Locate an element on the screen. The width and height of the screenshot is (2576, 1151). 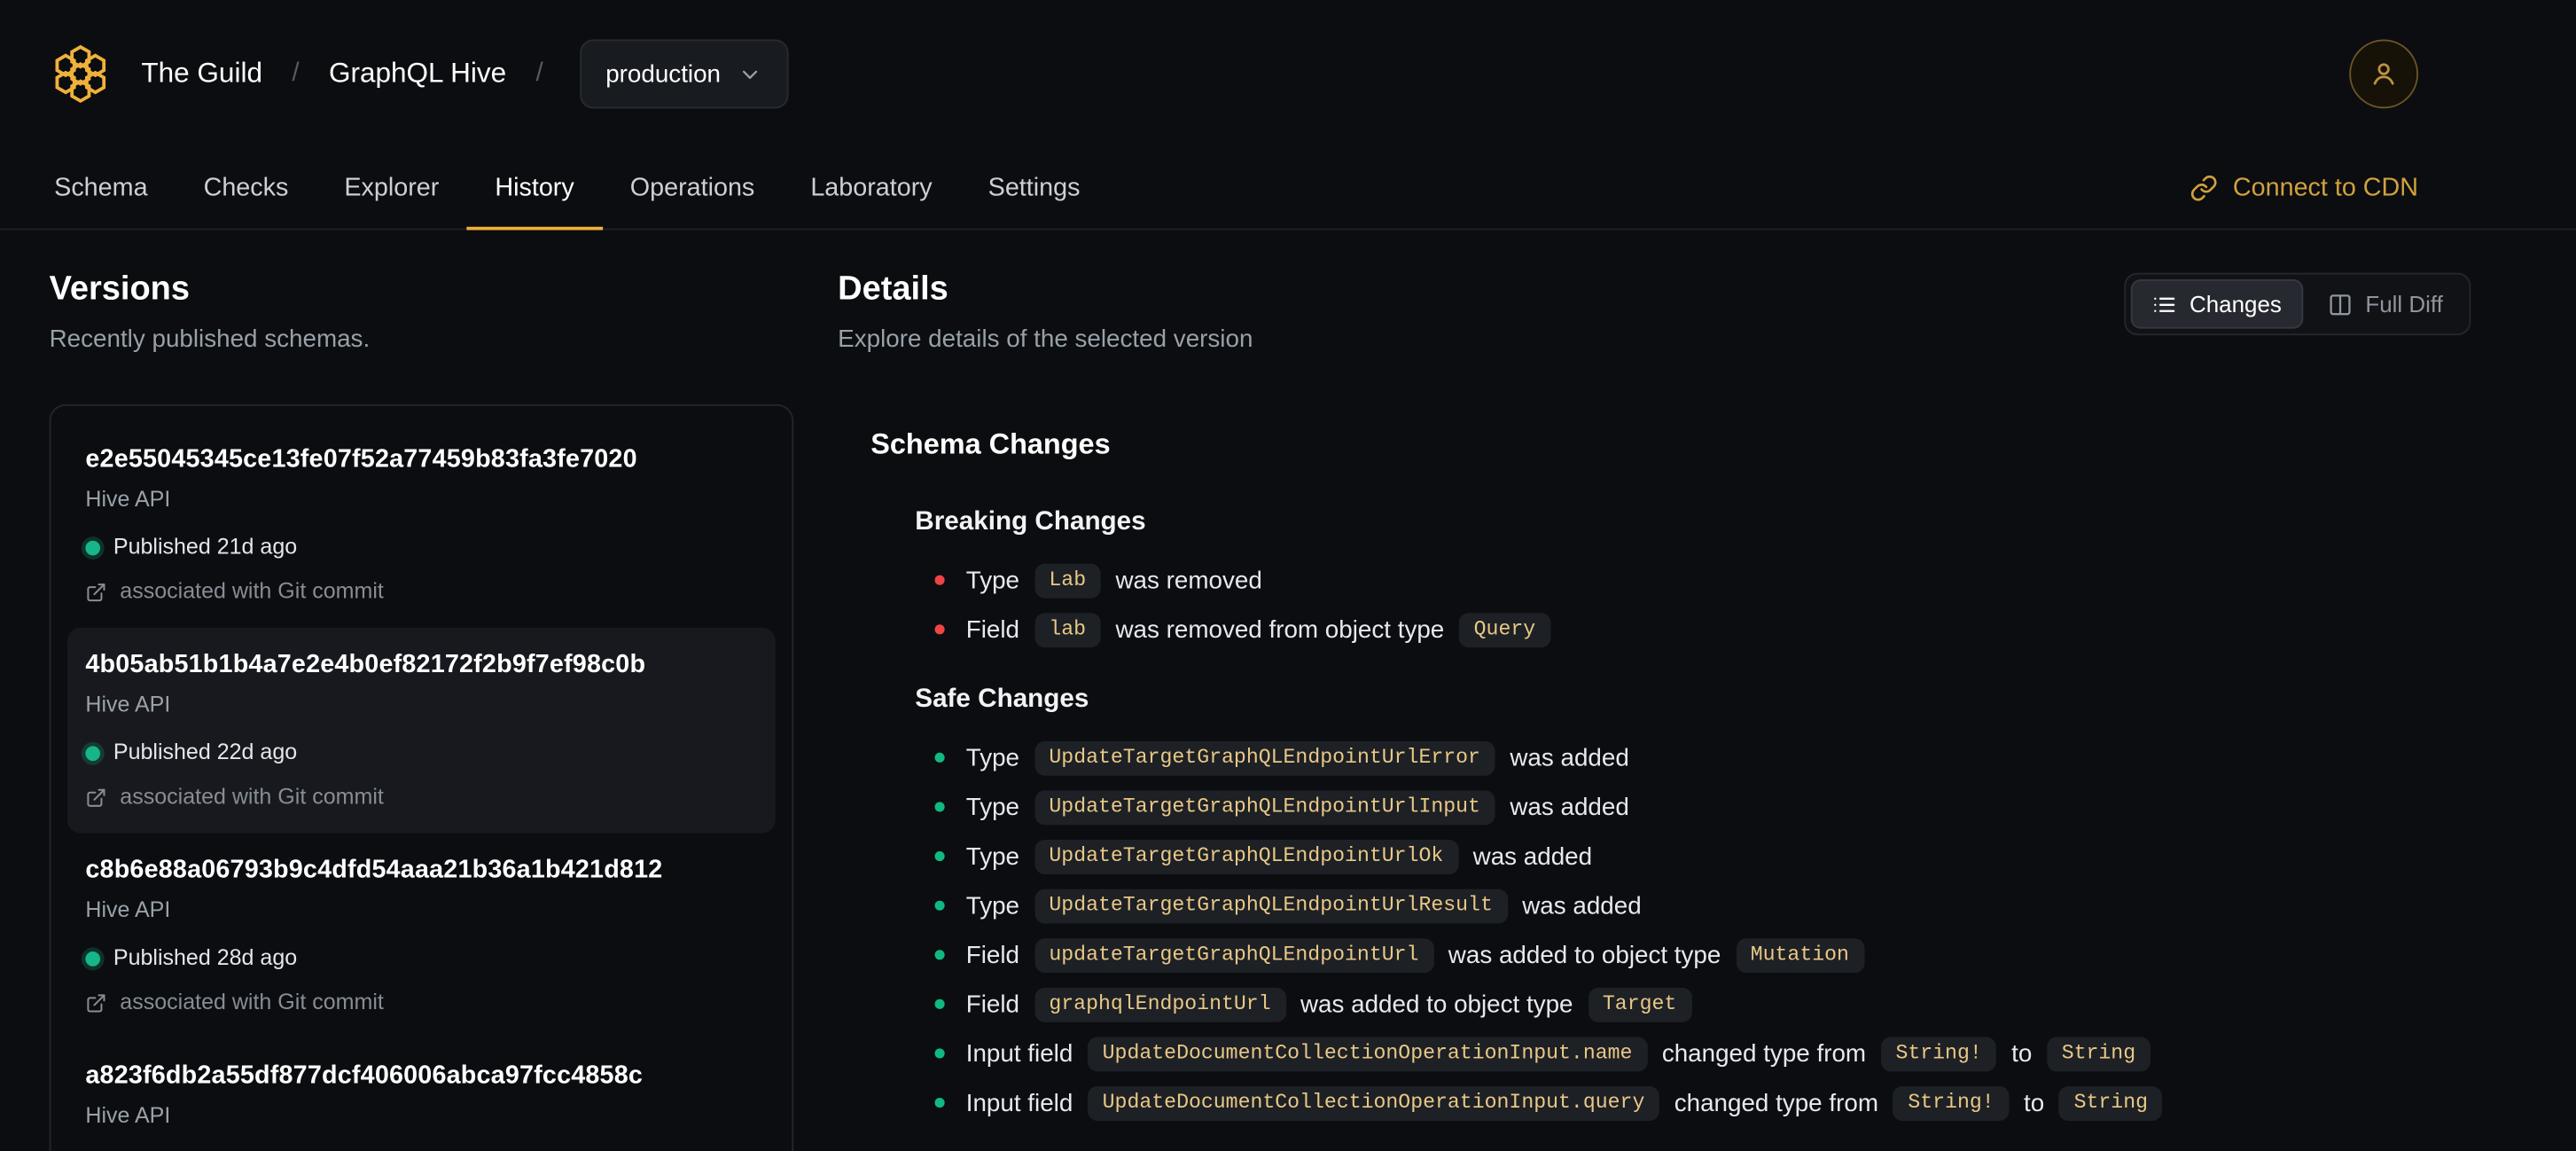
tab-checks: Checks is located at coordinates (246, 188).